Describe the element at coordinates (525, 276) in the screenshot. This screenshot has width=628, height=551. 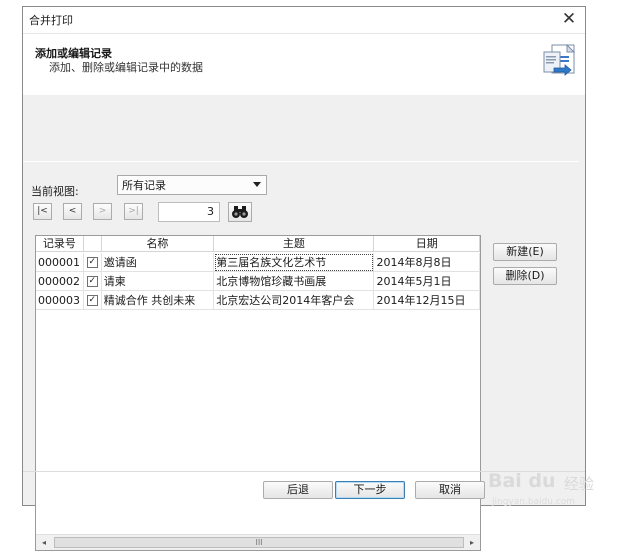
I see `delete-record-button: 删除(D)` at that location.